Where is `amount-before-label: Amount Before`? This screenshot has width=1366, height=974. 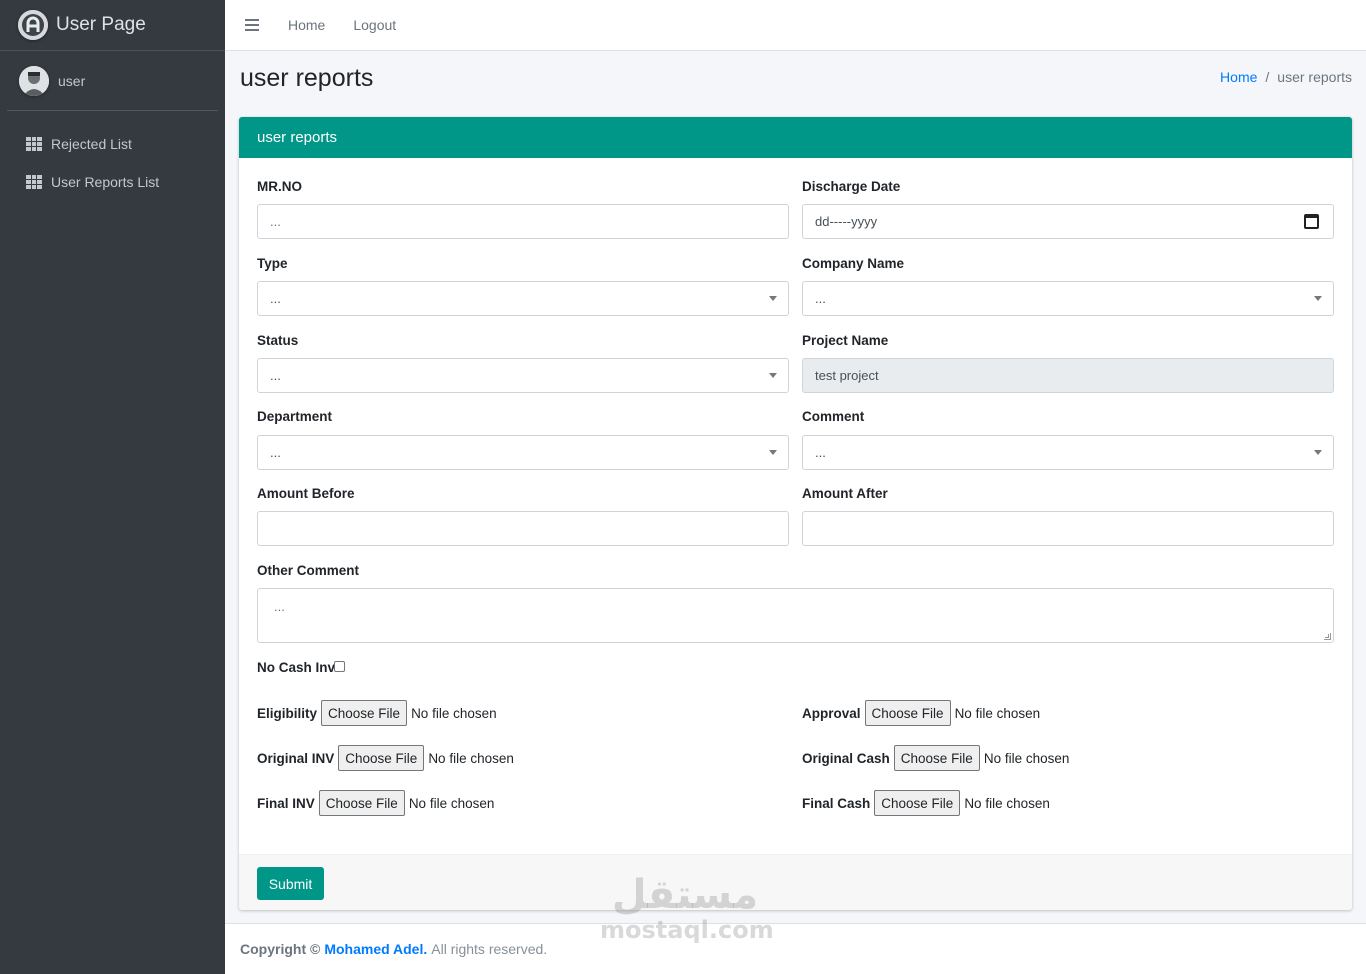
amount-before-label: Amount Before is located at coordinates (306, 493).